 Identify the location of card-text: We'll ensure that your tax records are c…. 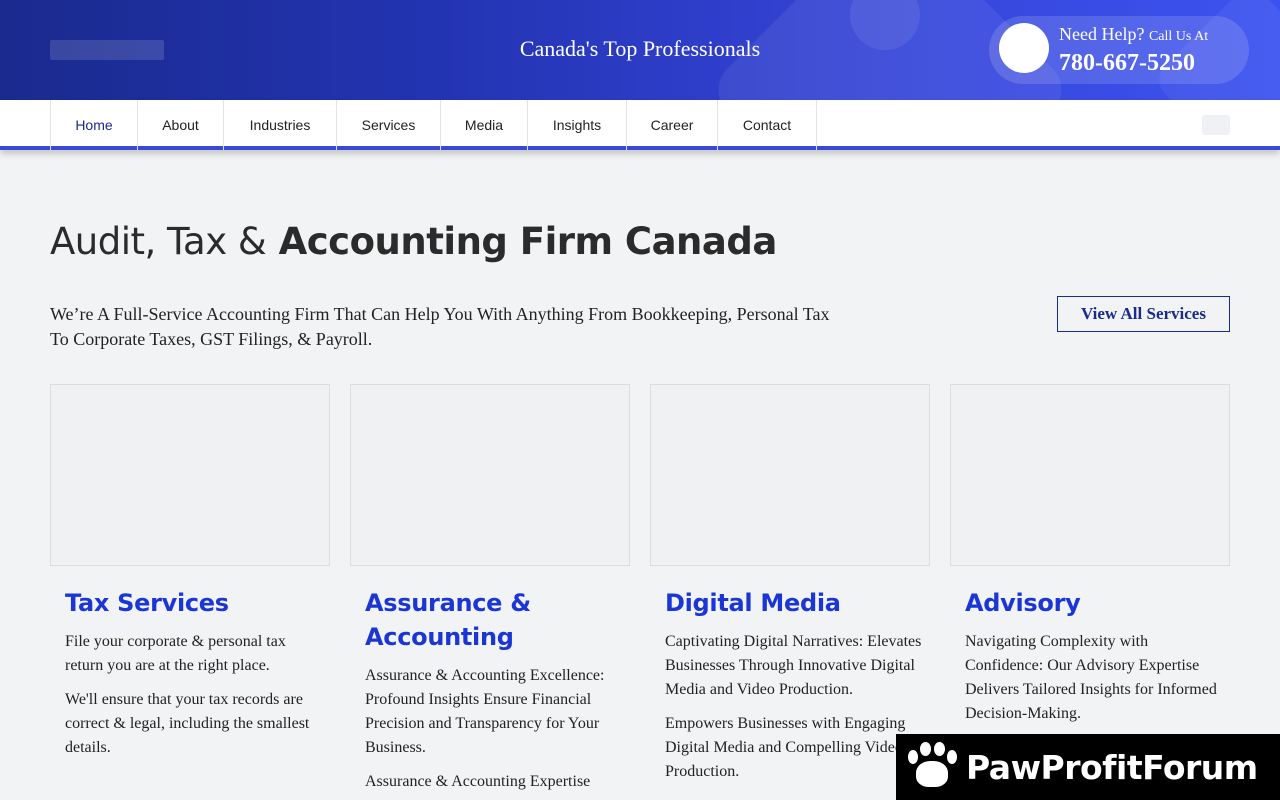
(187, 723).